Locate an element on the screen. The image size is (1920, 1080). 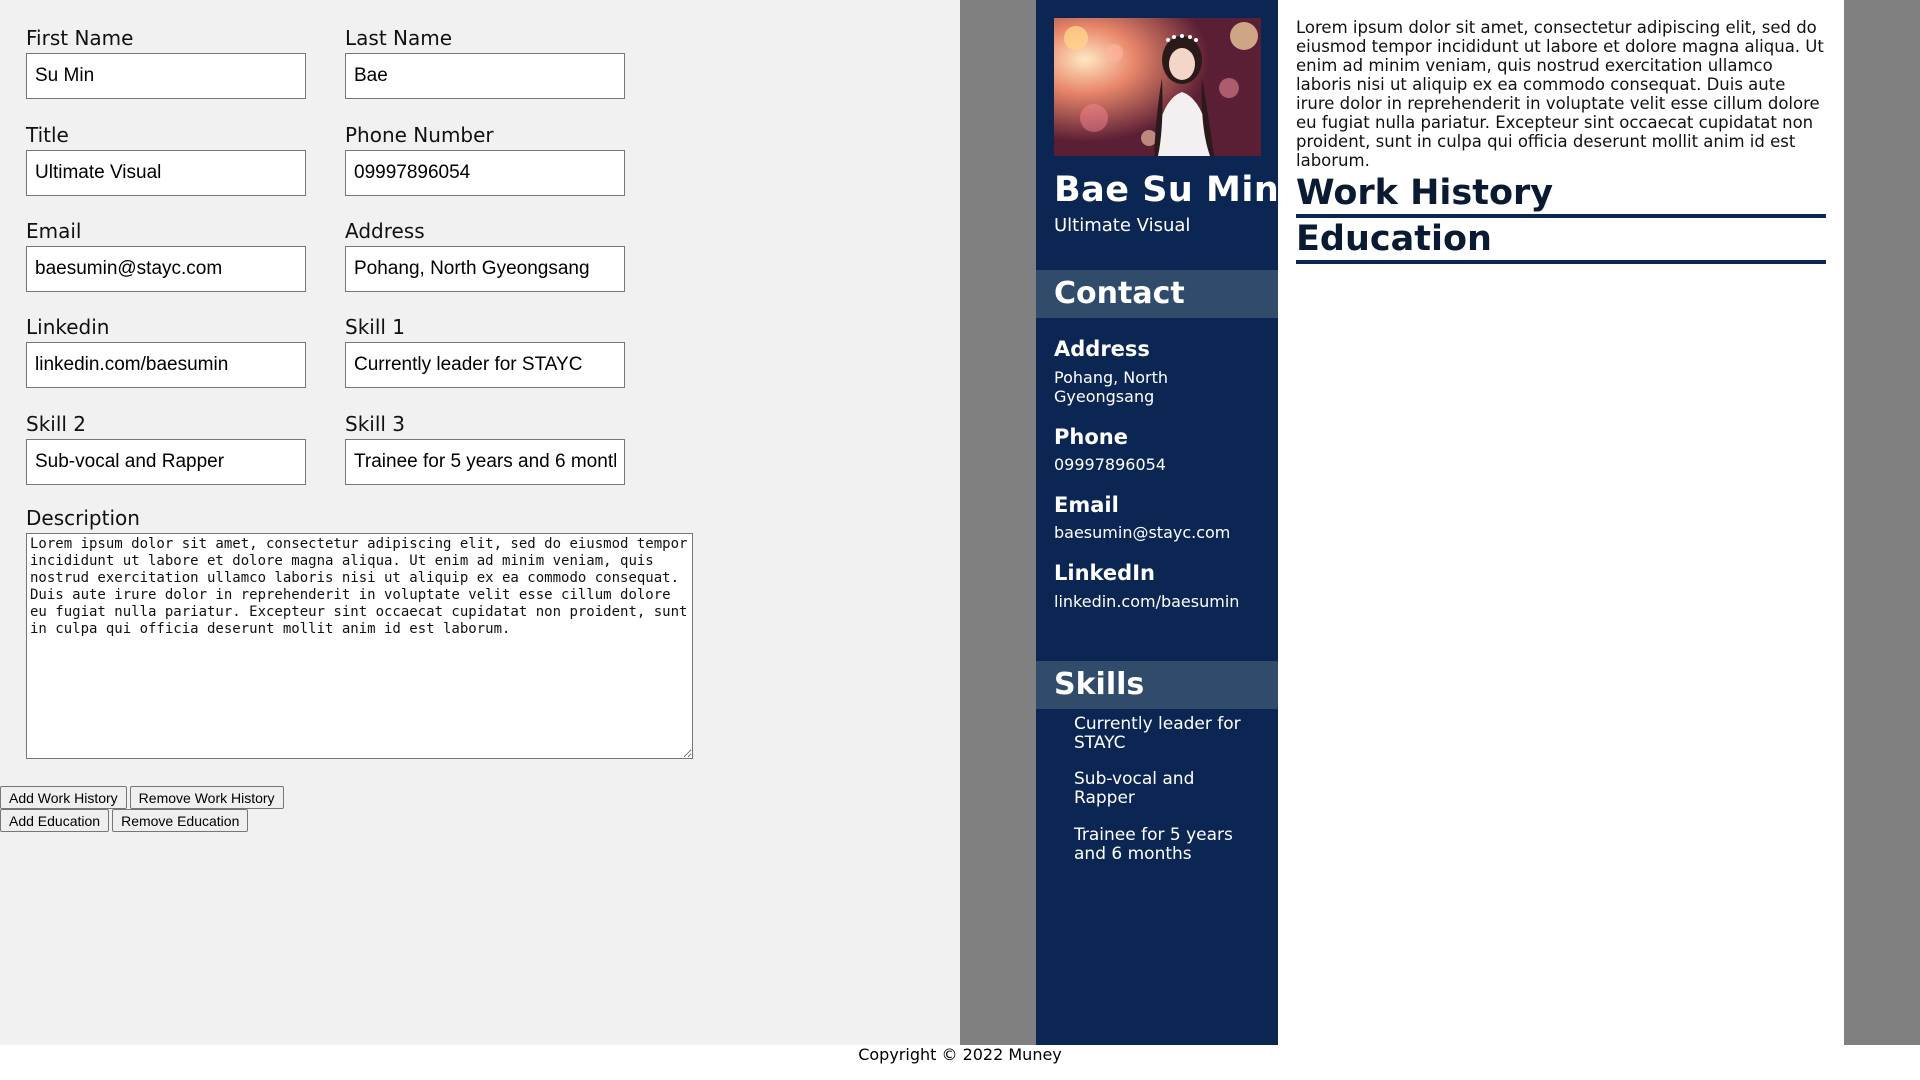
profile-photo is located at coordinates (1157, 87).